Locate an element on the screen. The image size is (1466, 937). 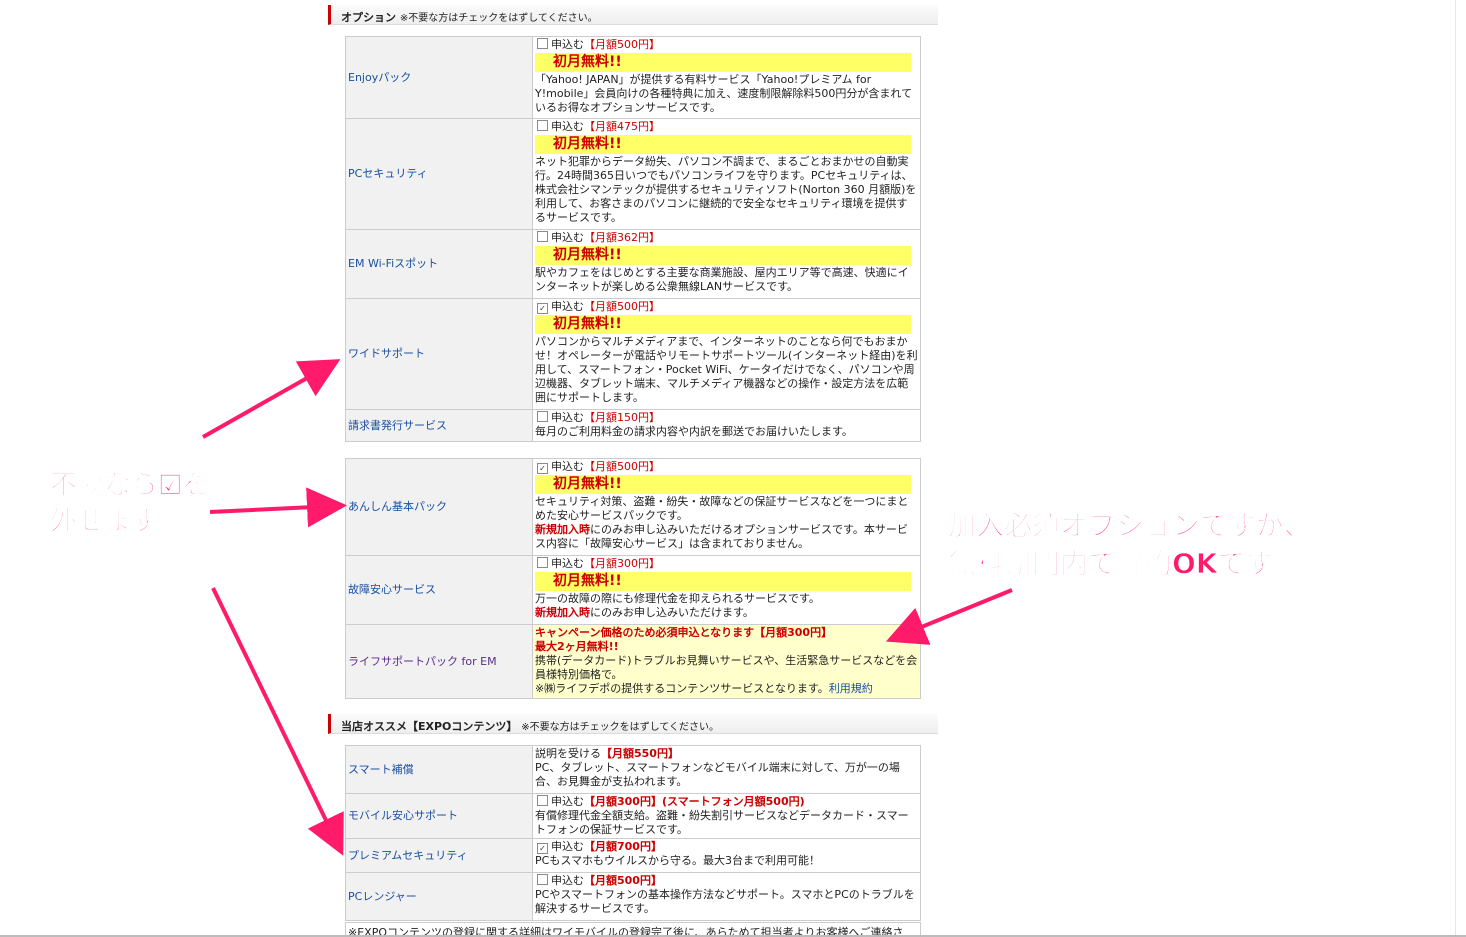
annotation-left: 不要なら☑を 外せます is located at coordinates (129, 504).